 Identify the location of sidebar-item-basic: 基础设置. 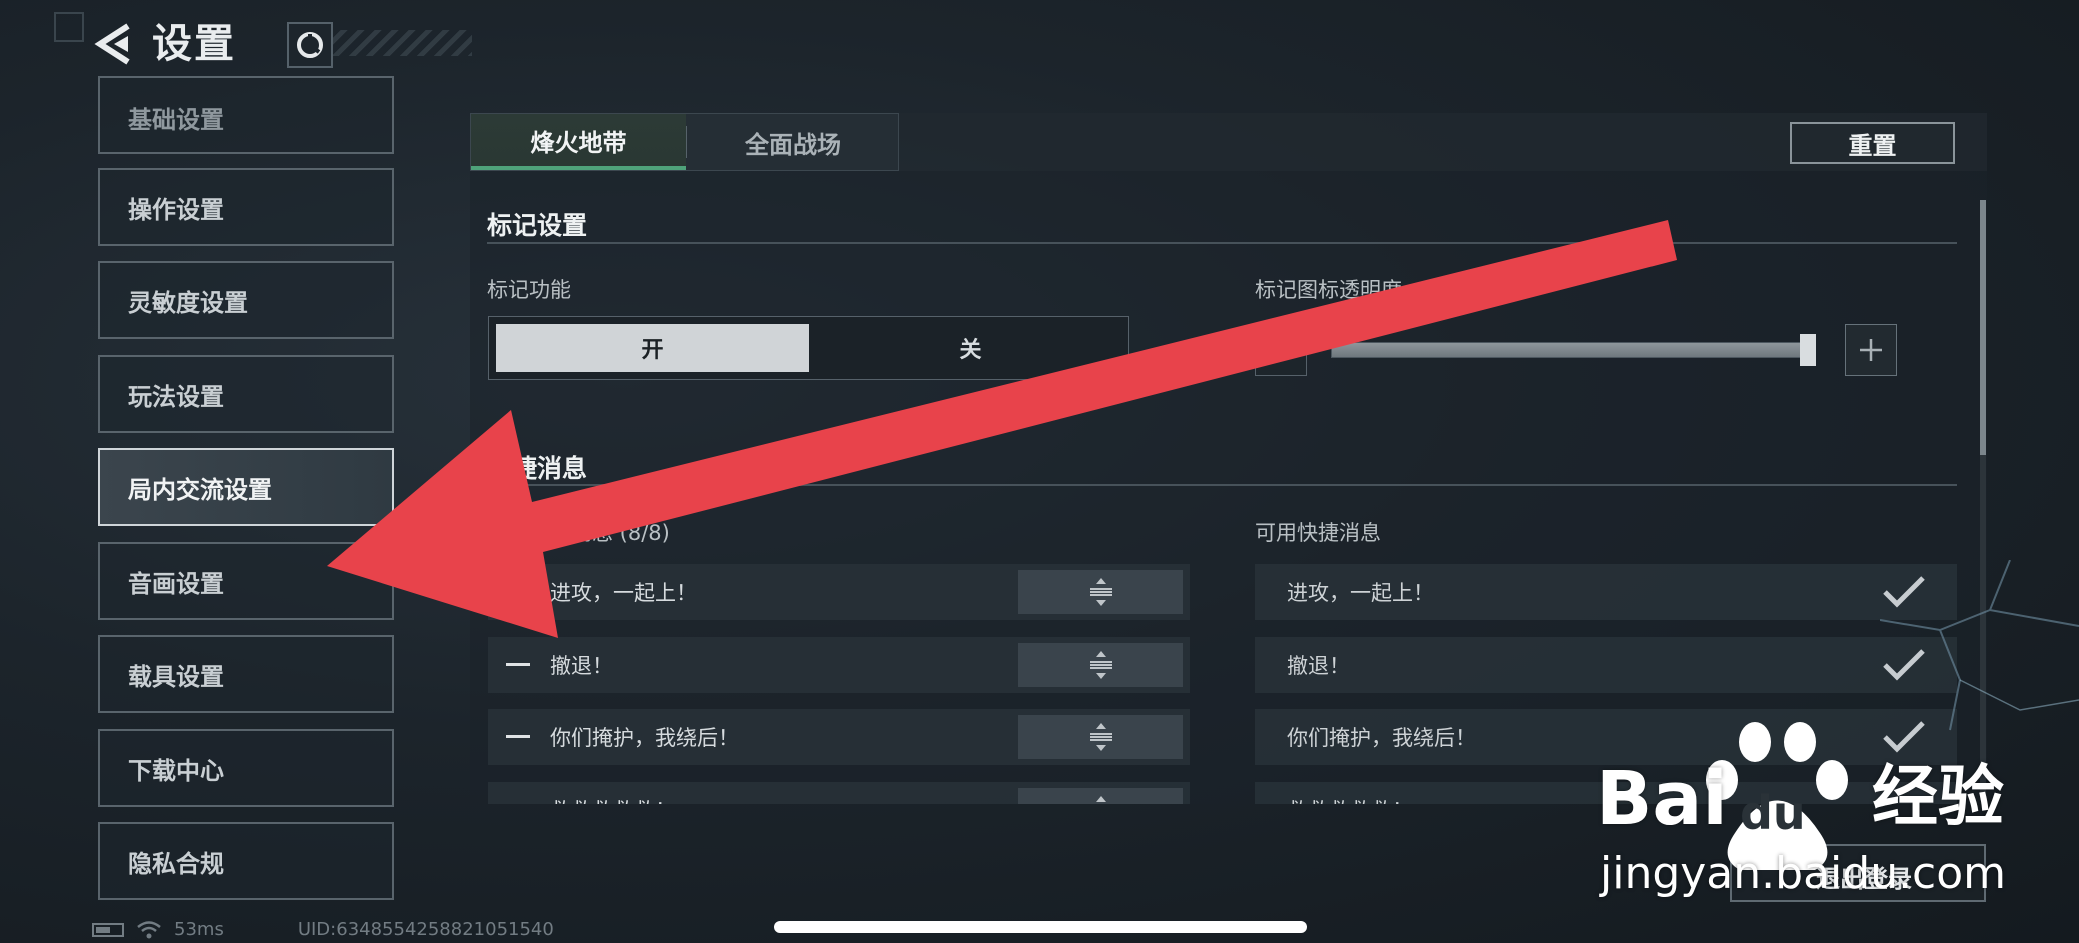
(246, 115).